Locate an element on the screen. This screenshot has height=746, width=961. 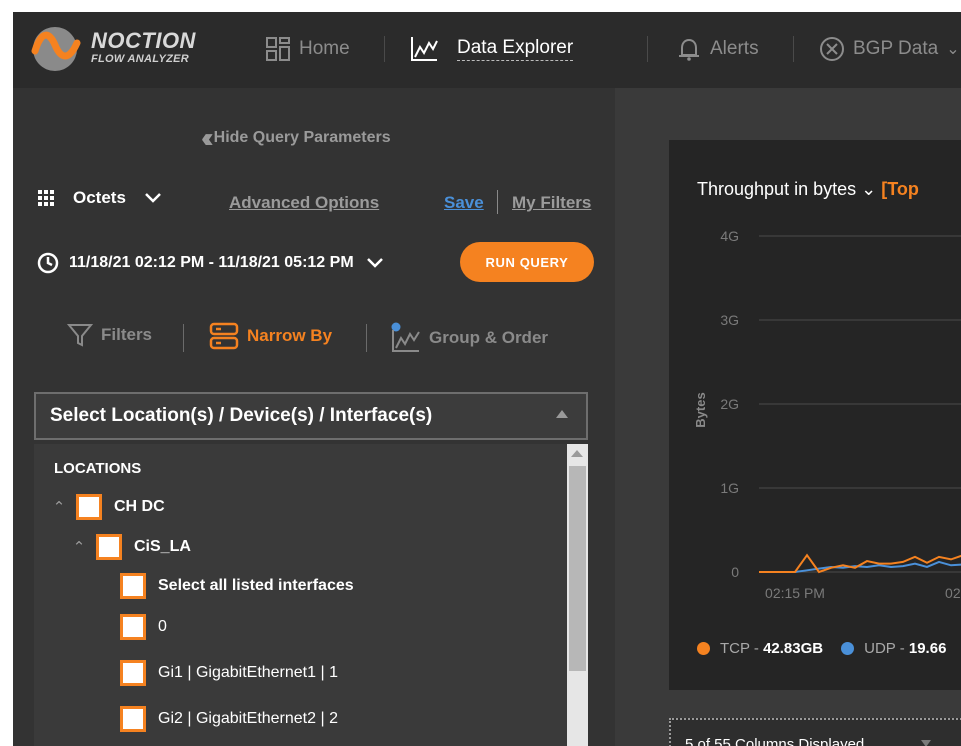
tree-item-interface: Gi1 | GigabitEthernet1 | 1 is located at coordinates (229, 673).